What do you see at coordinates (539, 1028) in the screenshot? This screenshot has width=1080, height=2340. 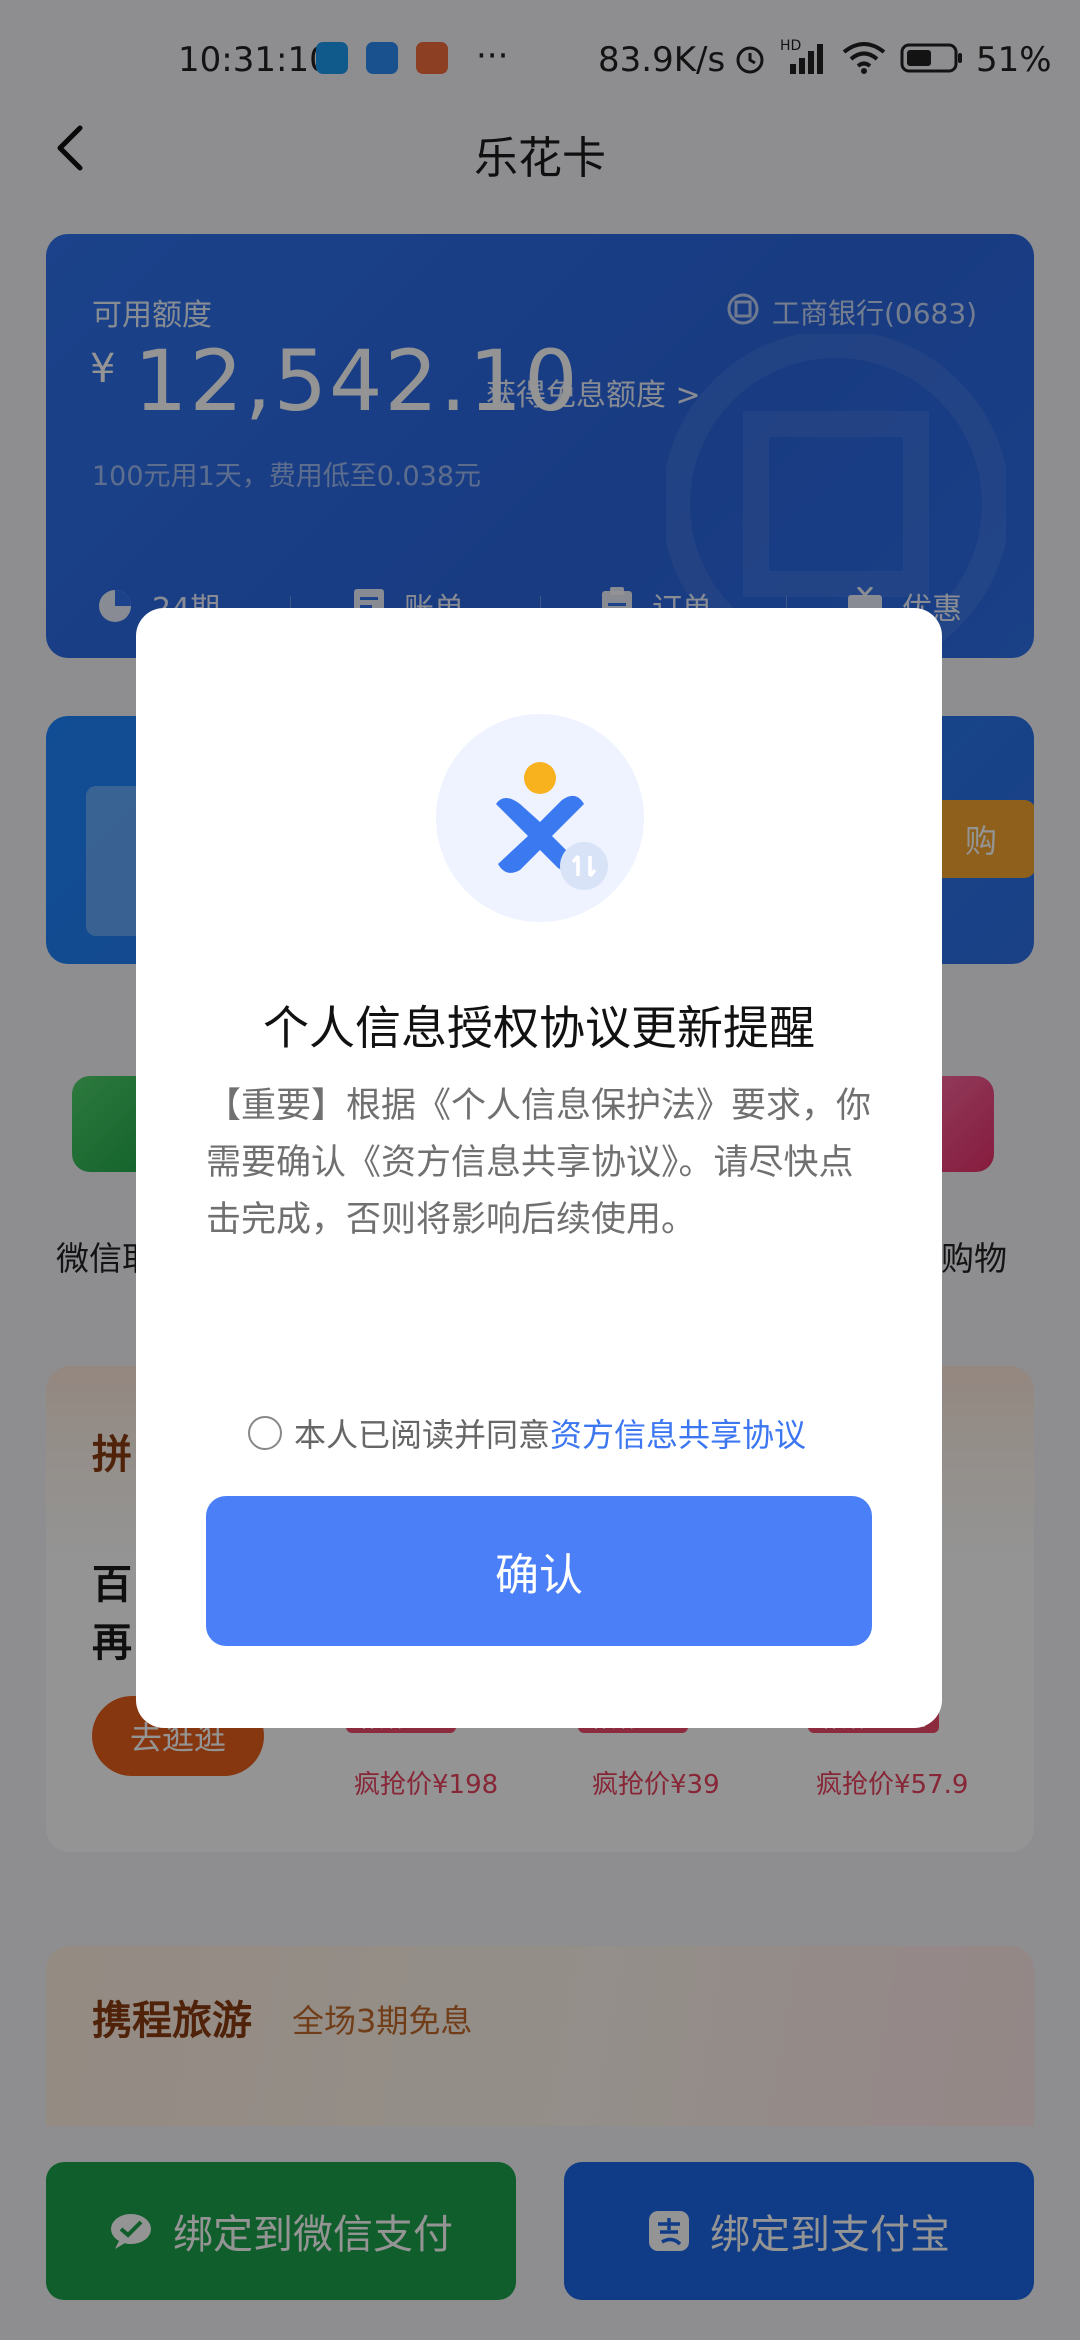 I see `modal-title: 个人信息授权协议更新提醒` at bounding box center [539, 1028].